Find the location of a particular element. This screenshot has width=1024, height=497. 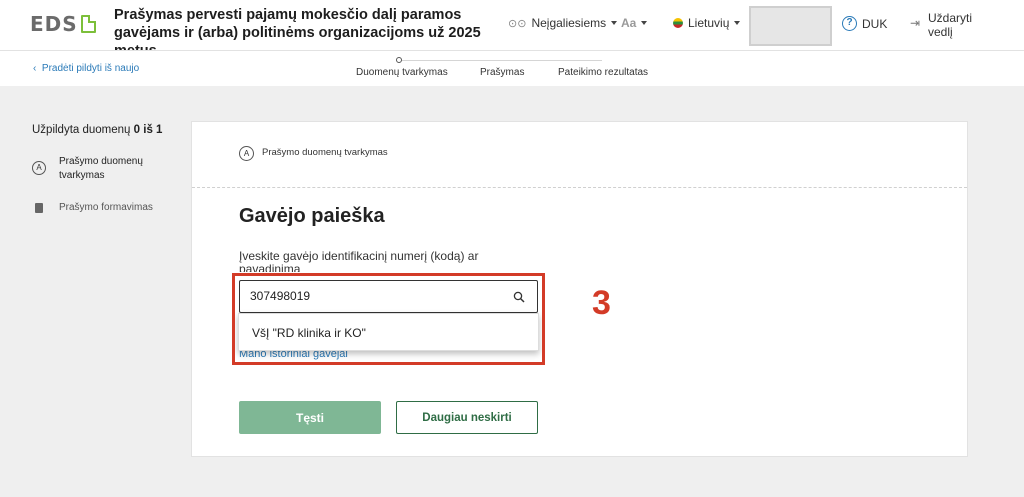

language-label: Lietuvių is located at coordinates (709, 23).